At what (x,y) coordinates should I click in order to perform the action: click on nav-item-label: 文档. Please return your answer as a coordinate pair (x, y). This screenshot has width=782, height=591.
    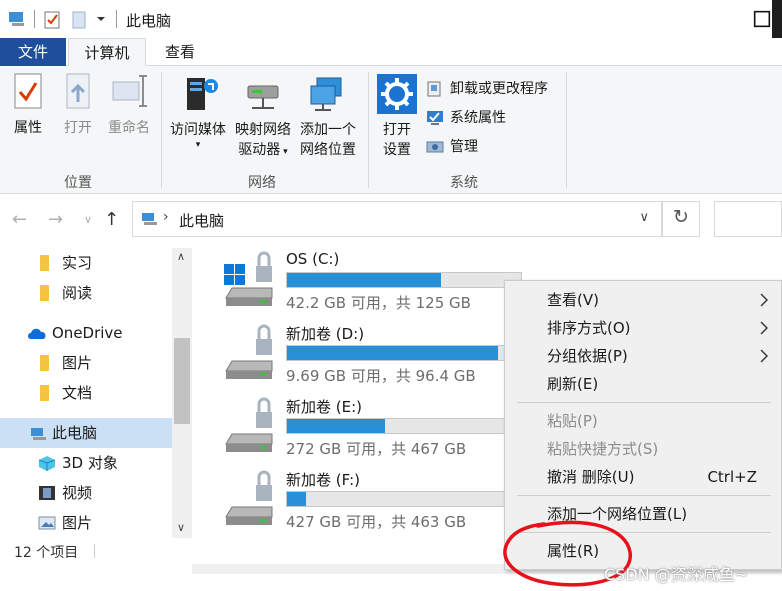
    Looking at the image, I should click on (77, 393).